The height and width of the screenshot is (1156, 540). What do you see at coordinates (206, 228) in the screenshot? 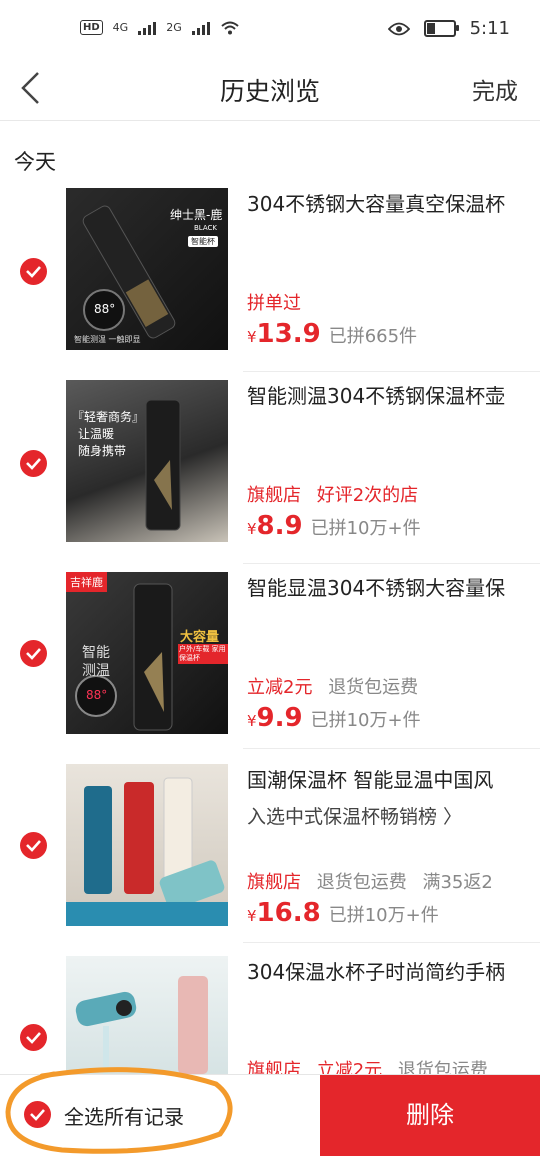
I see `image-label: BLACK` at bounding box center [206, 228].